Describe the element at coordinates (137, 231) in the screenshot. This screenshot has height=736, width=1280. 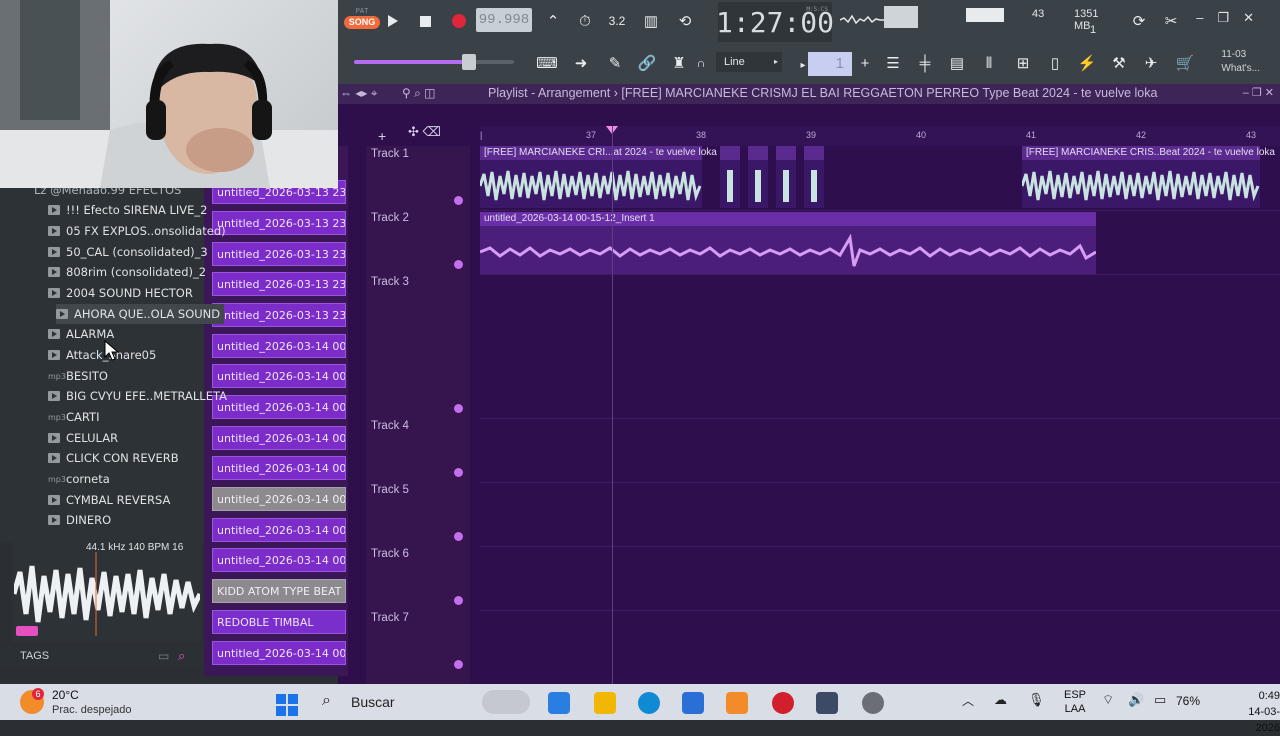
I see `browser-item: 05 FX EXPLOS..onsolidated)` at that location.